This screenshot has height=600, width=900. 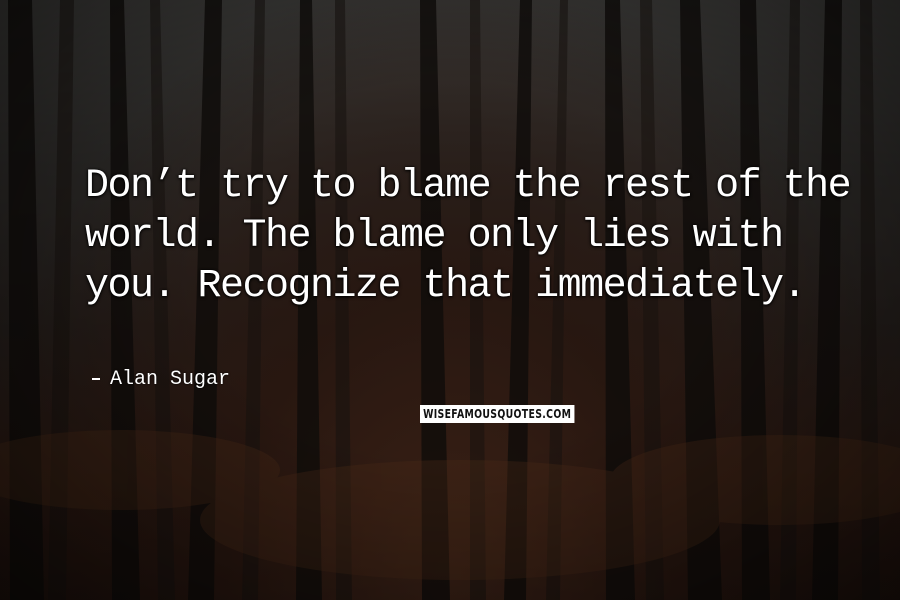 I want to click on author-dash, so click(x=96, y=378).